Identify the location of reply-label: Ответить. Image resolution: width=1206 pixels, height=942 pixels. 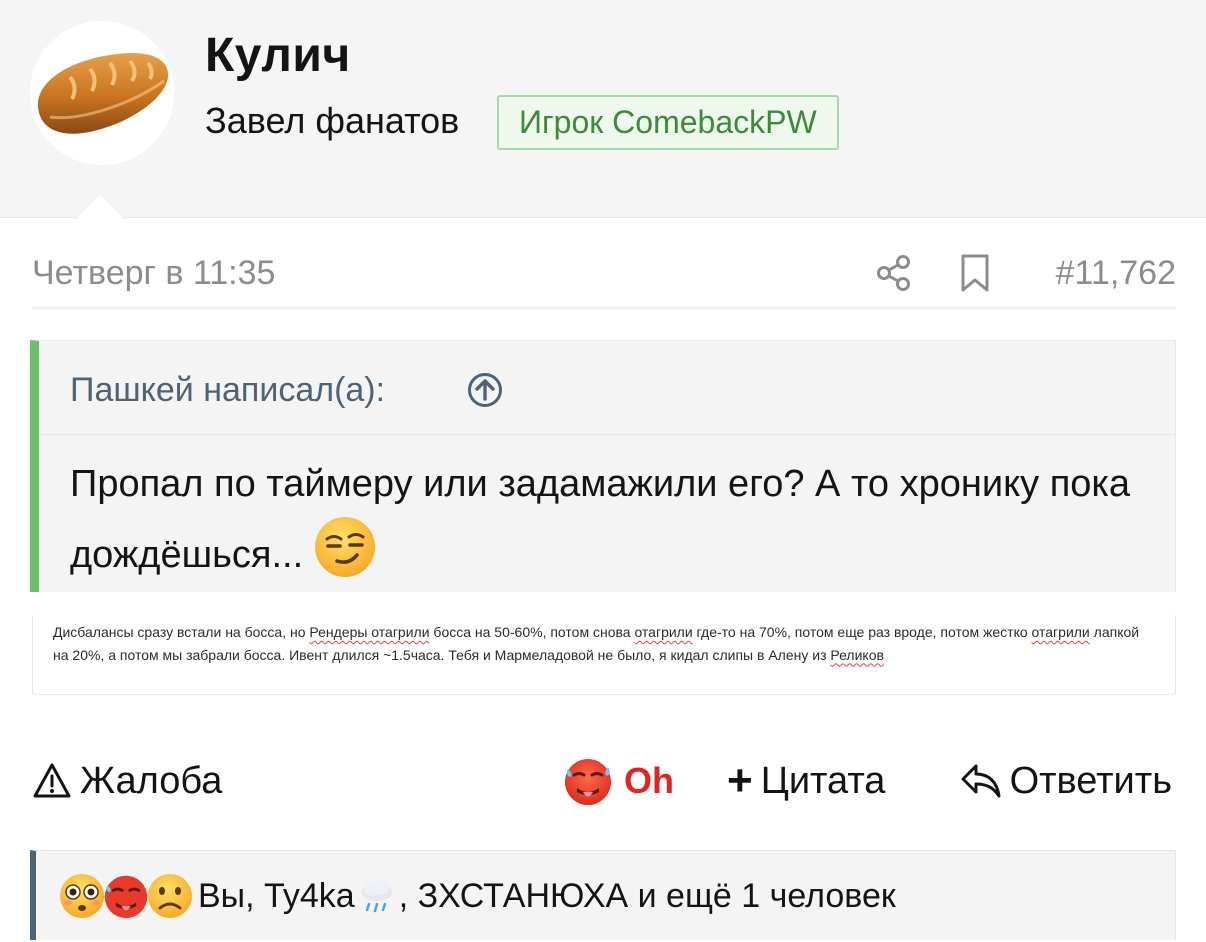
(1090, 780).